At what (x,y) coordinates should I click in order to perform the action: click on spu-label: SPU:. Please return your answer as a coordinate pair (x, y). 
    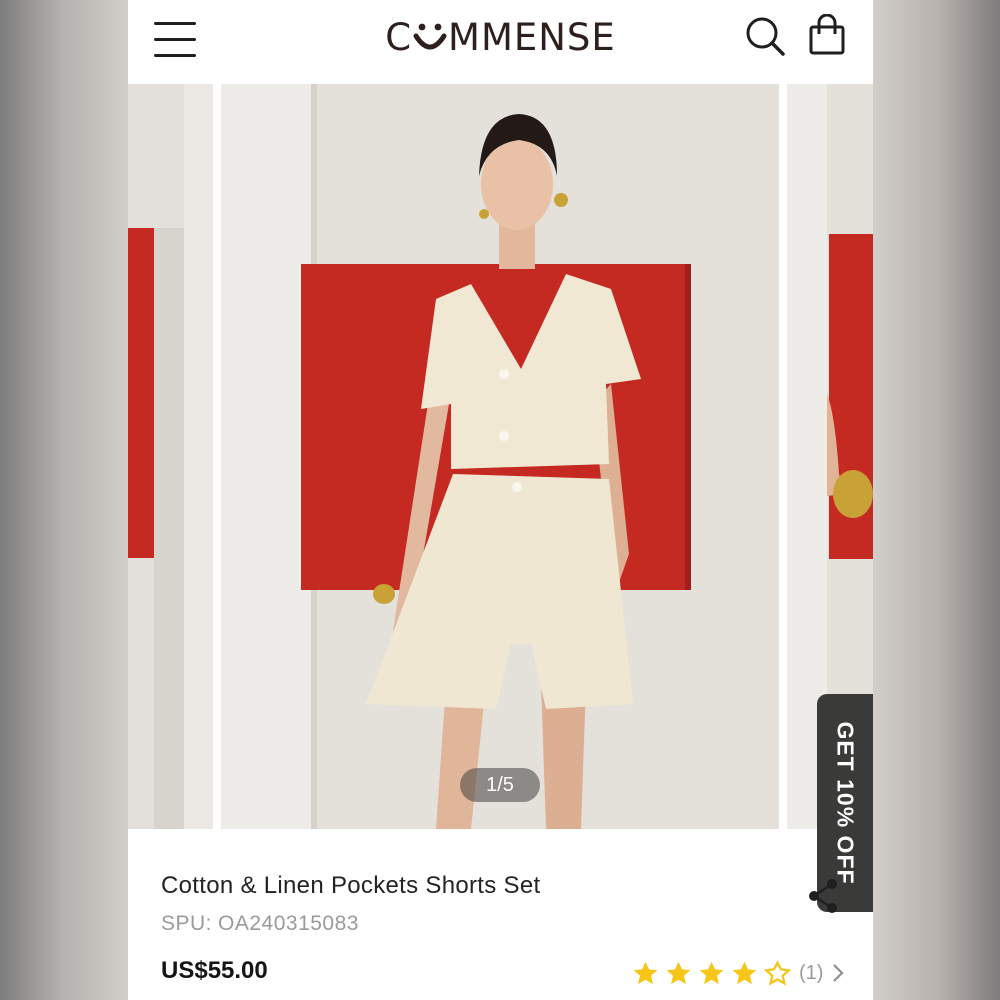
    Looking at the image, I should click on (187, 923).